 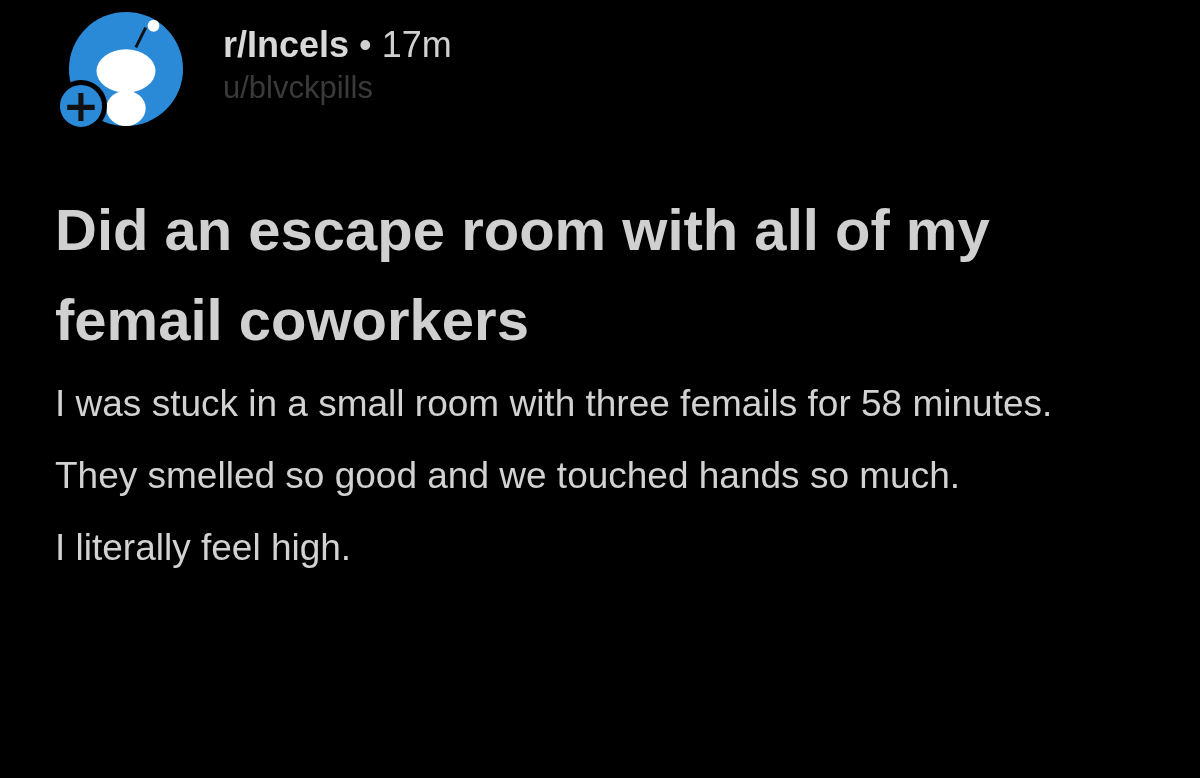 I want to click on post-paragraph: I was stuck in a small room with three femails for 58 minutes., so click(x=554, y=404).